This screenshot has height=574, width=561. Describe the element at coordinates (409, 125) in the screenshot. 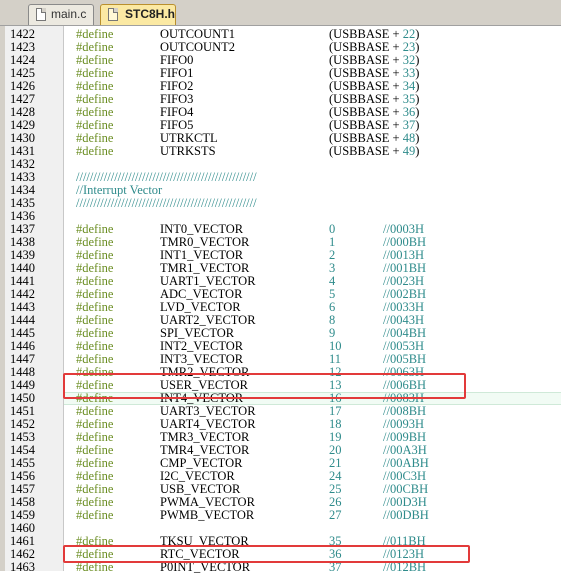

I see `value-number: 37` at that location.